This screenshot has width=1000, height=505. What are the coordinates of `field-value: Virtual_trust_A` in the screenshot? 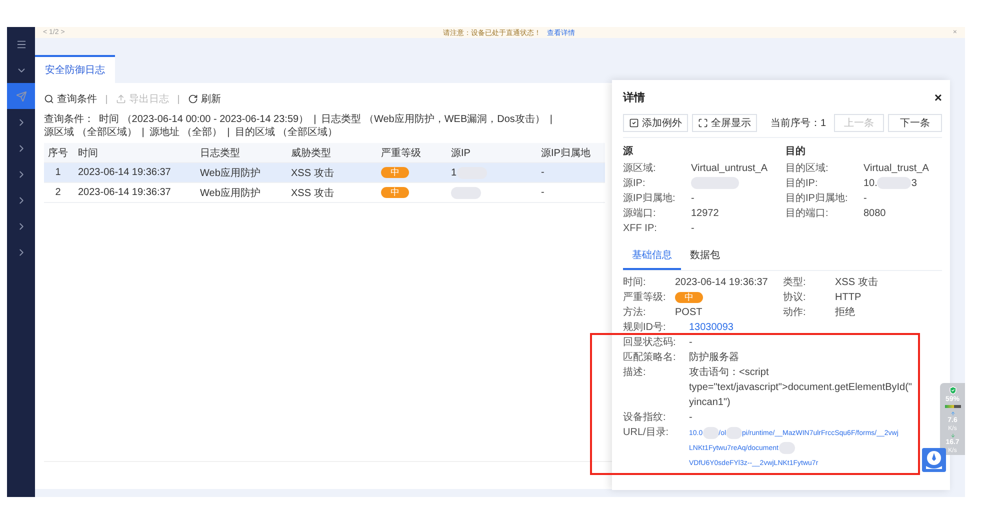 It's located at (896, 168).